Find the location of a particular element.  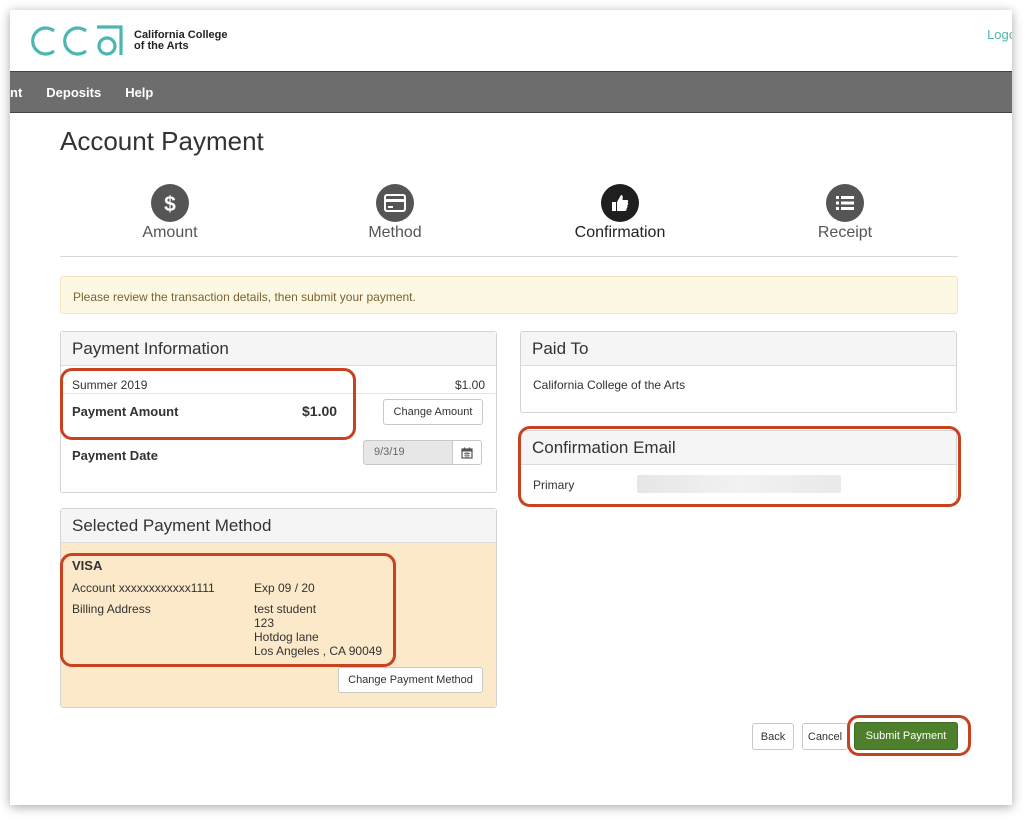

nav-item-help: Help is located at coordinates (139, 92).